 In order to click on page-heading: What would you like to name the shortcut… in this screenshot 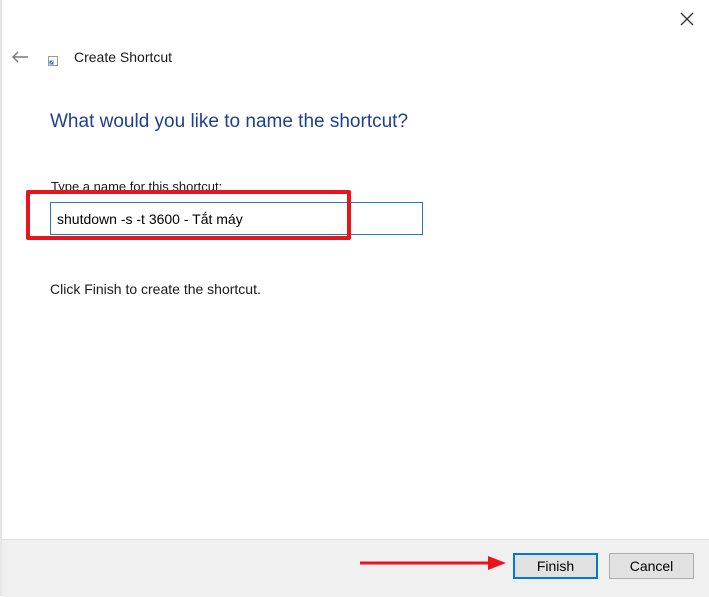, I will do `click(229, 121)`.